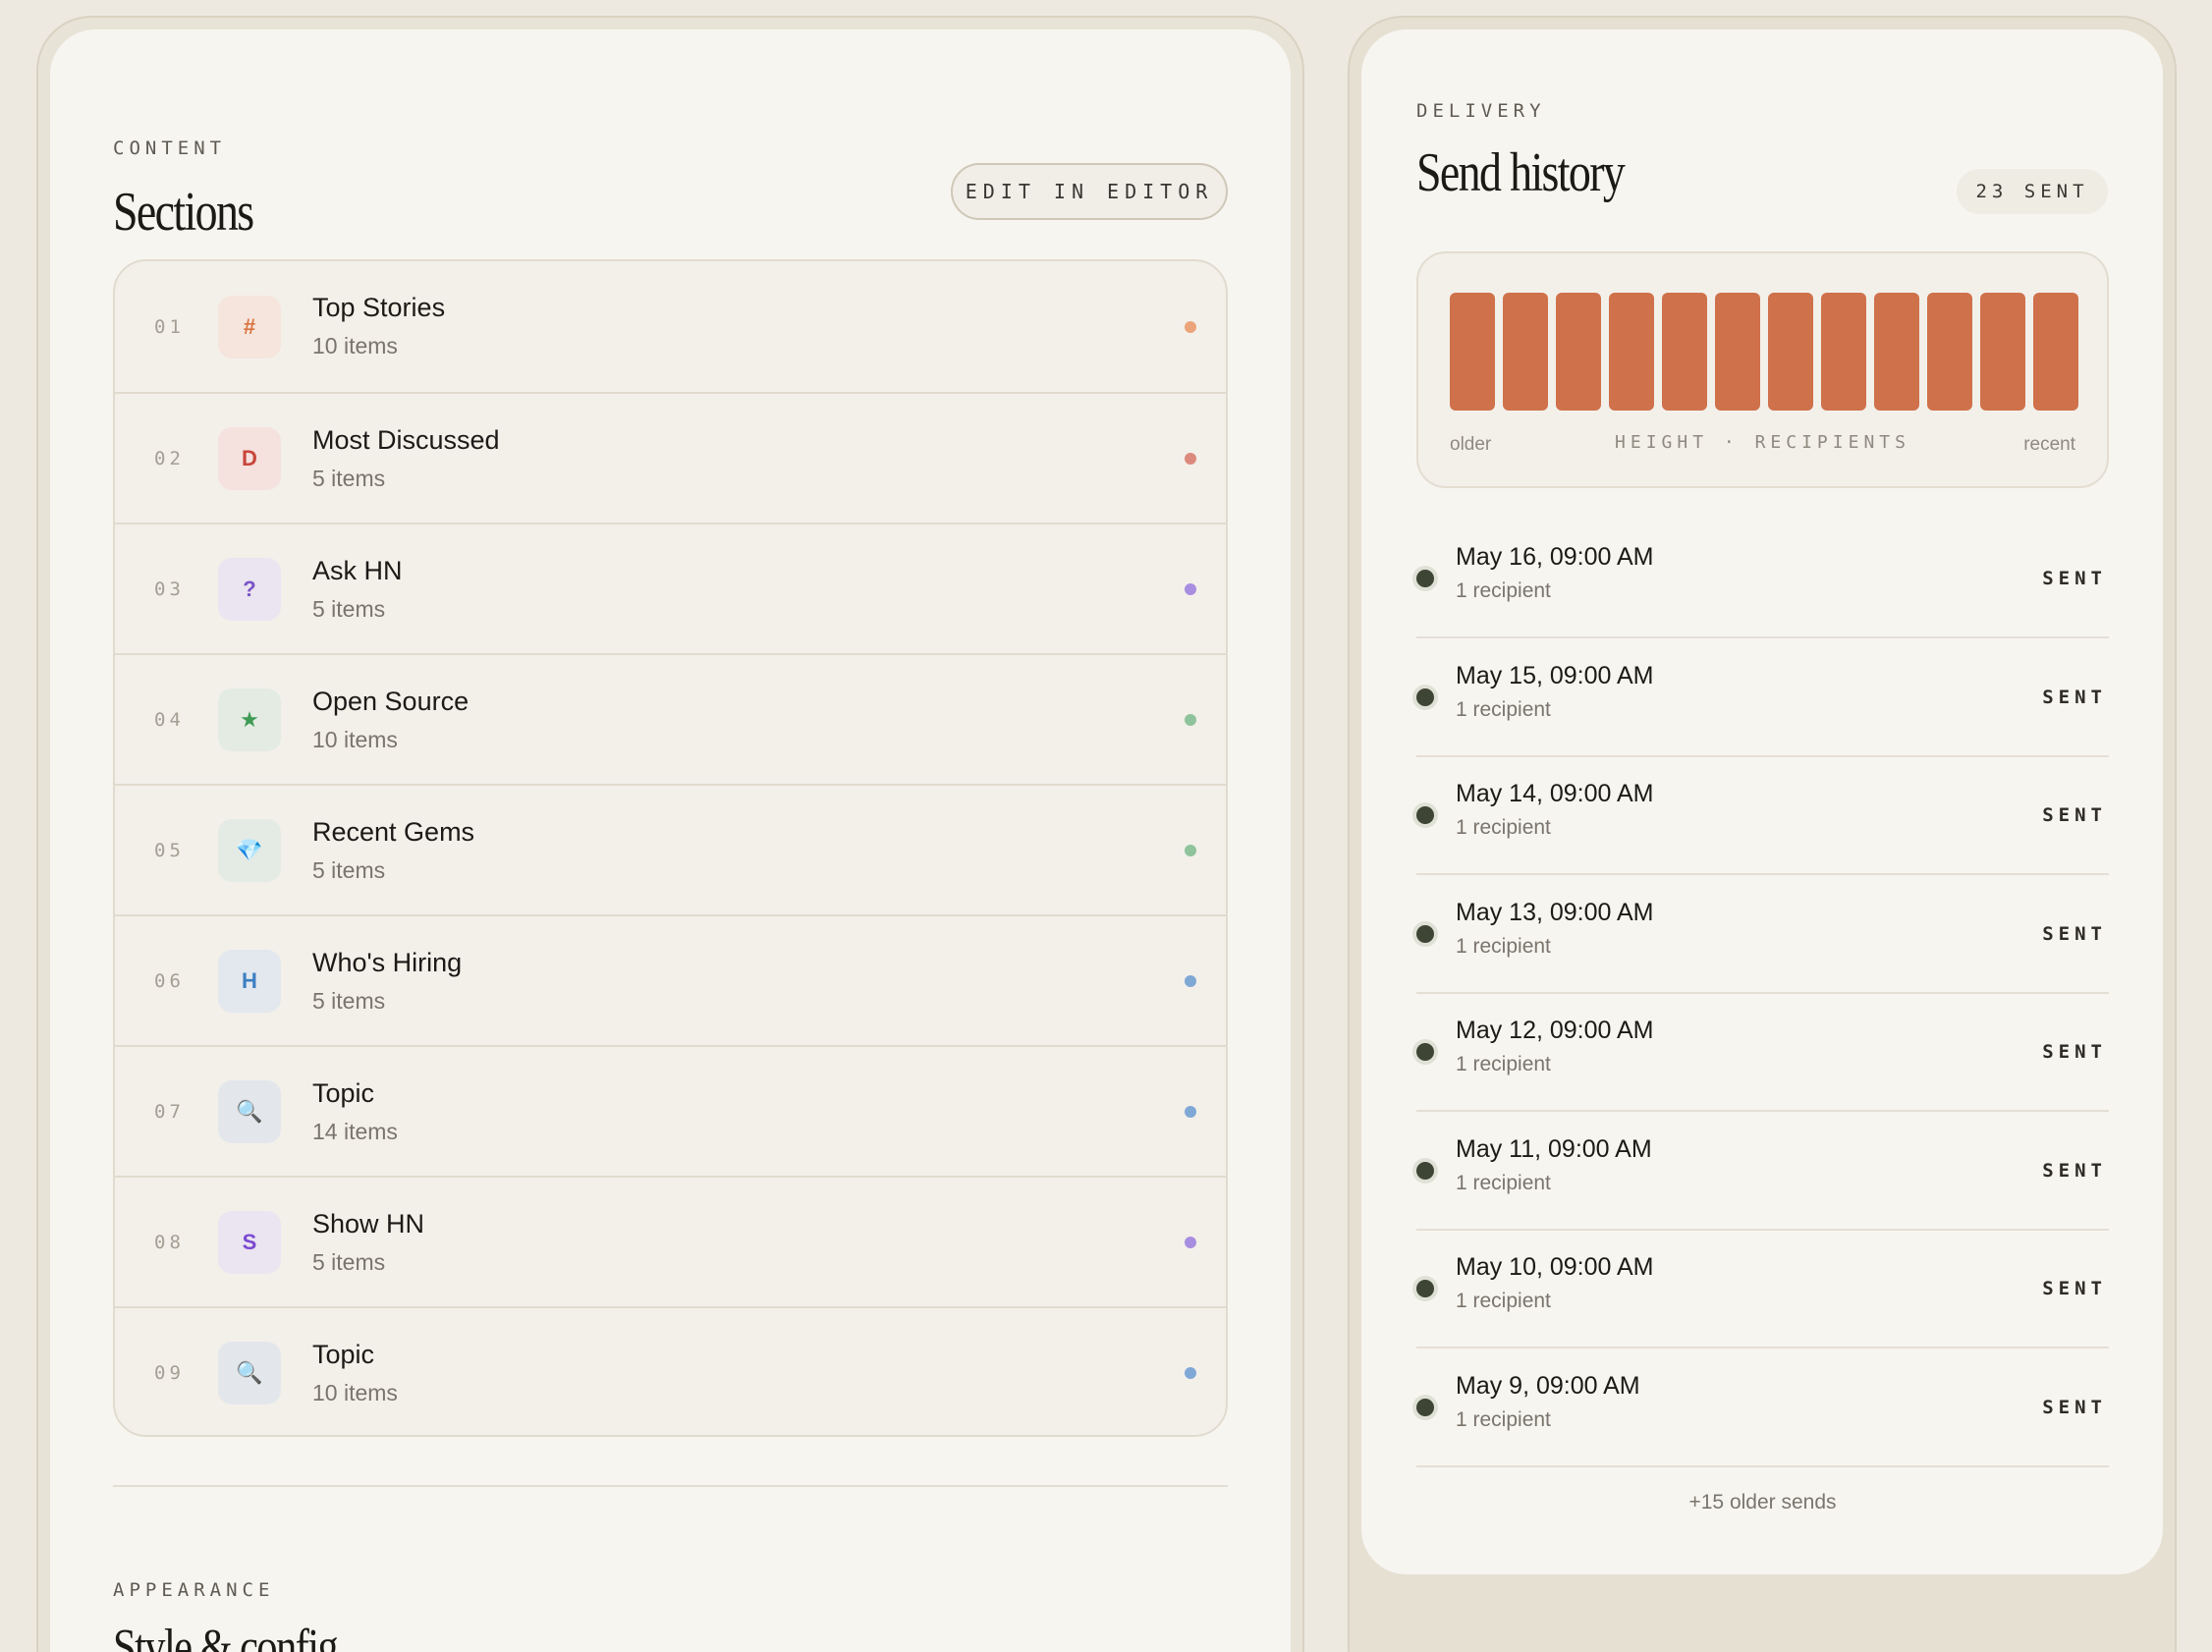  I want to click on chart-label-recent: recent, so click(2049, 444).